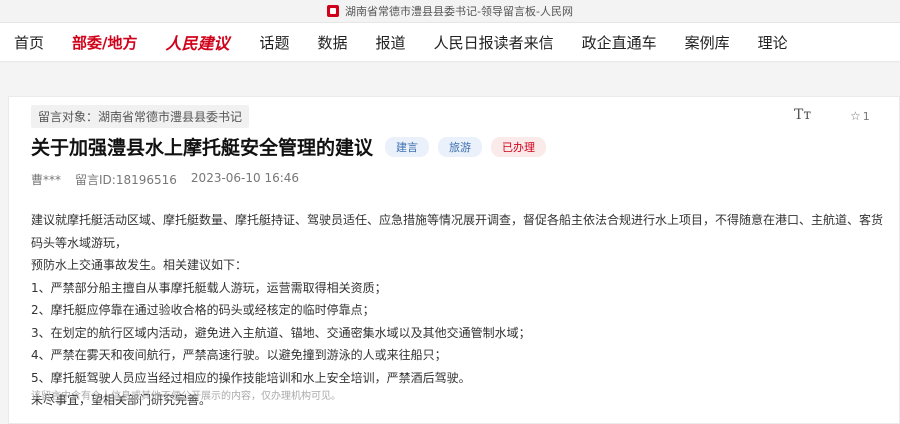 Image resolution: width=900 pixels, height=424 pixels. I want to click on title-row: 关于加强澧县水上摩托艇安全管理的建议 建言 旅游 已办理, so click(293, 146).